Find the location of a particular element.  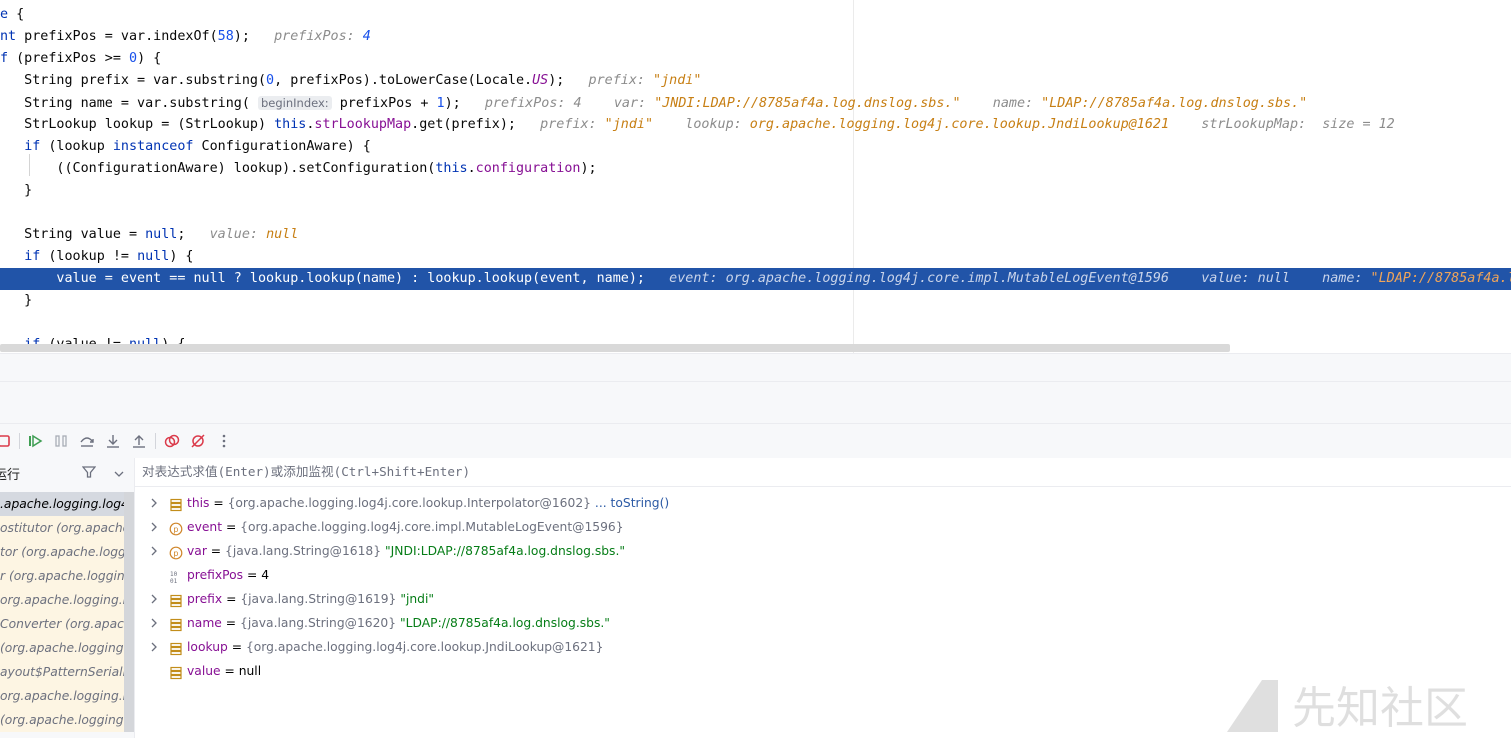

variable-value: "LDAP://8785af4a.log.dnslog.sbs." is located at coordinates (505, 623).